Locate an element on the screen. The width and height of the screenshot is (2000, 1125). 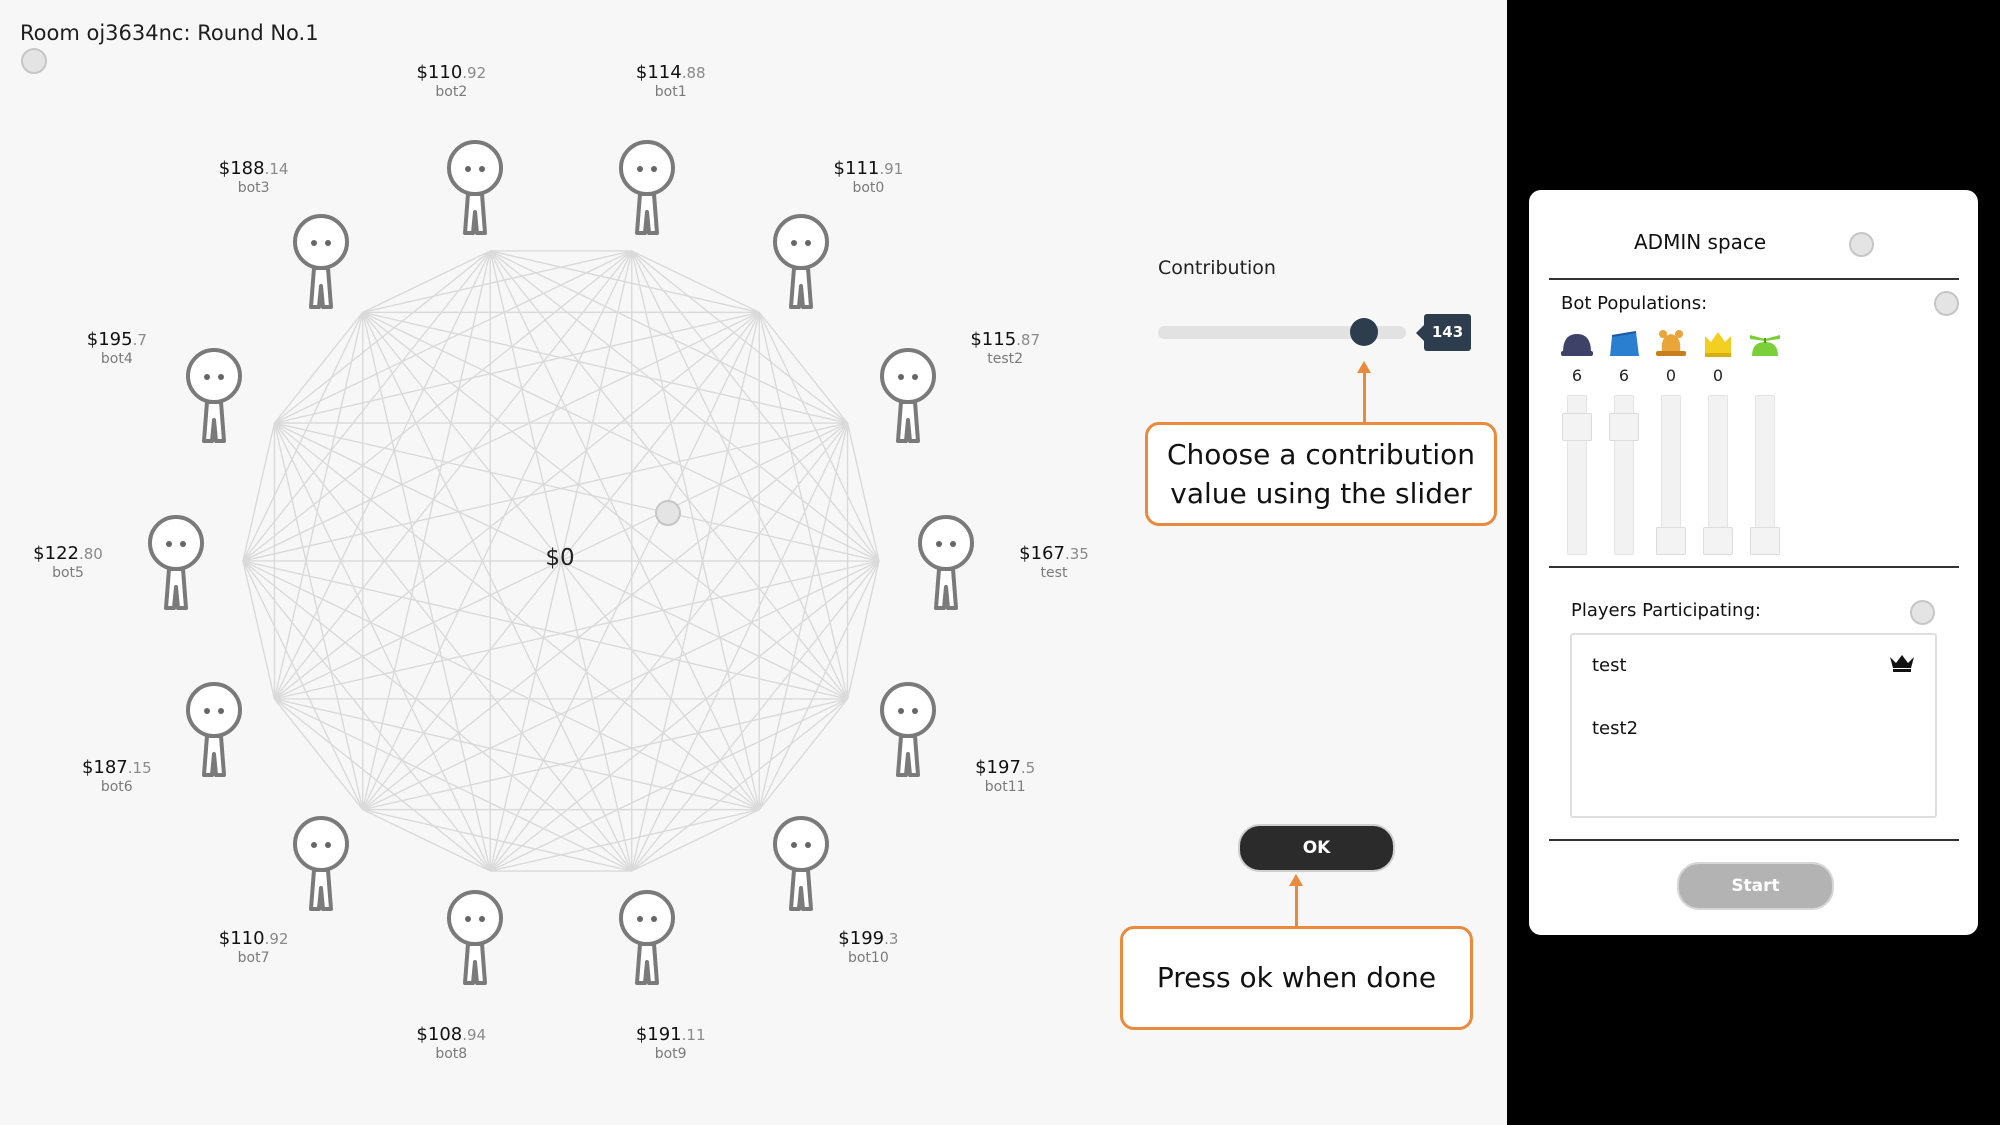
player-label: $122.80 bot5 is located at coordinates (71, 561).